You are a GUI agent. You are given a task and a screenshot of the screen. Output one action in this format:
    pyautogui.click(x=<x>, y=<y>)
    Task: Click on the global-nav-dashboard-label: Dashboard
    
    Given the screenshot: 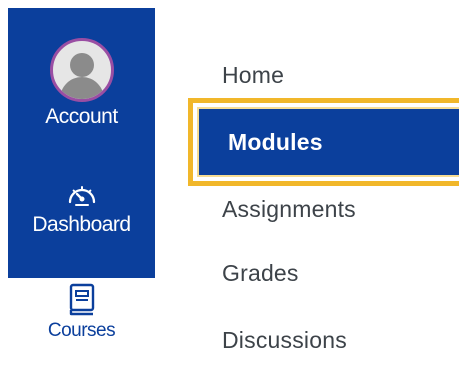 What is the action you would take?
    pyautogui.click(x=81, y=224)
    